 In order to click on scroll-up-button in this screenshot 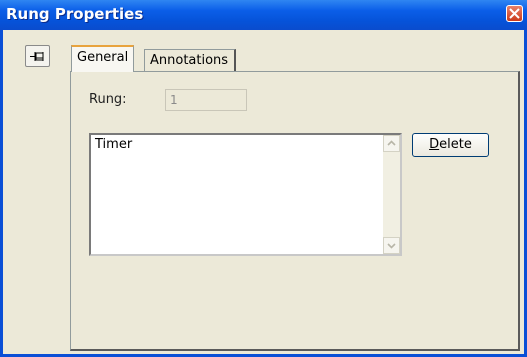, I will do `click(391, 143)`.